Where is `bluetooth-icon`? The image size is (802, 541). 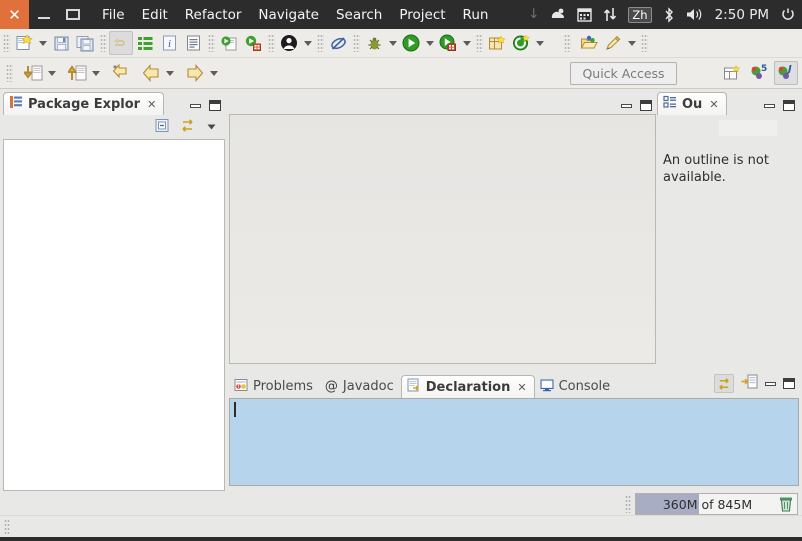
bluetooth-icon is located at coordinates (669, 14).